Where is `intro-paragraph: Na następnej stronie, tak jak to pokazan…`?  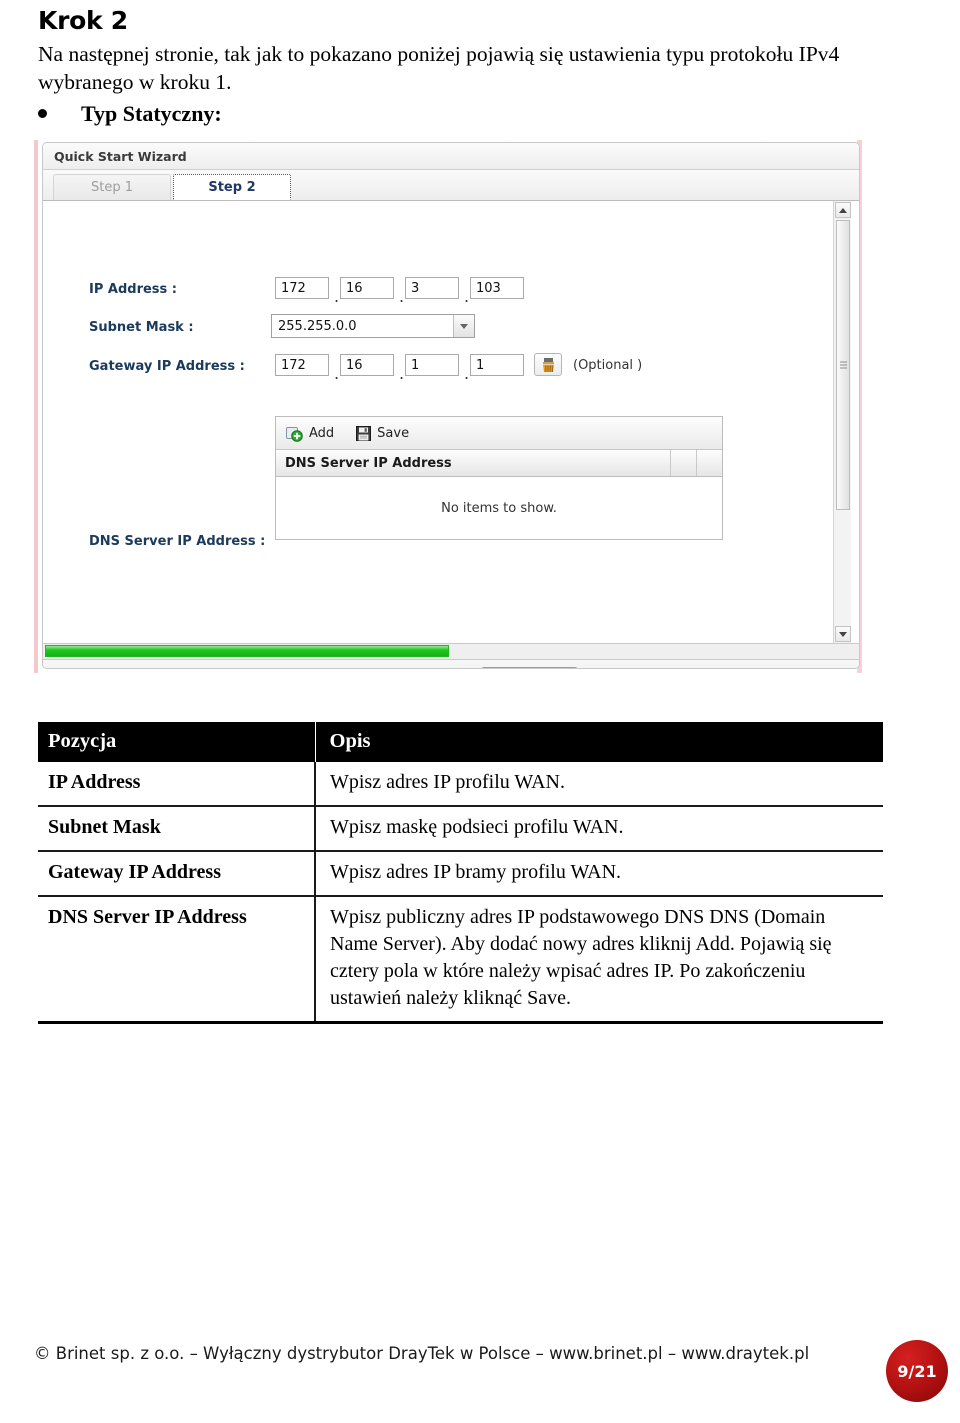 intro-paragraph: Na następnej stronie, tak jak to pokazan… is located at coordinates (439, 68).